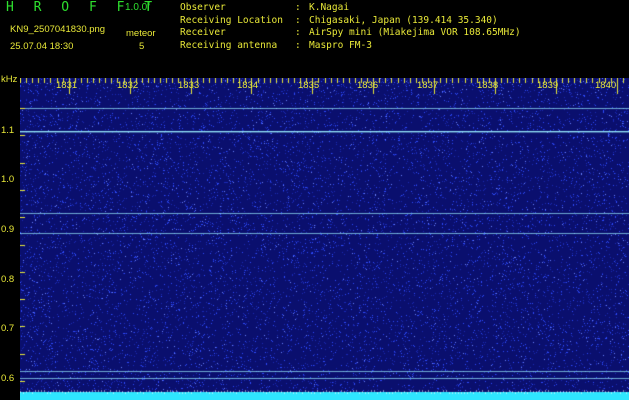 This screenshot has height=400, width=629. I want to click on info-label: Receiving antenna, so click(229, 45).